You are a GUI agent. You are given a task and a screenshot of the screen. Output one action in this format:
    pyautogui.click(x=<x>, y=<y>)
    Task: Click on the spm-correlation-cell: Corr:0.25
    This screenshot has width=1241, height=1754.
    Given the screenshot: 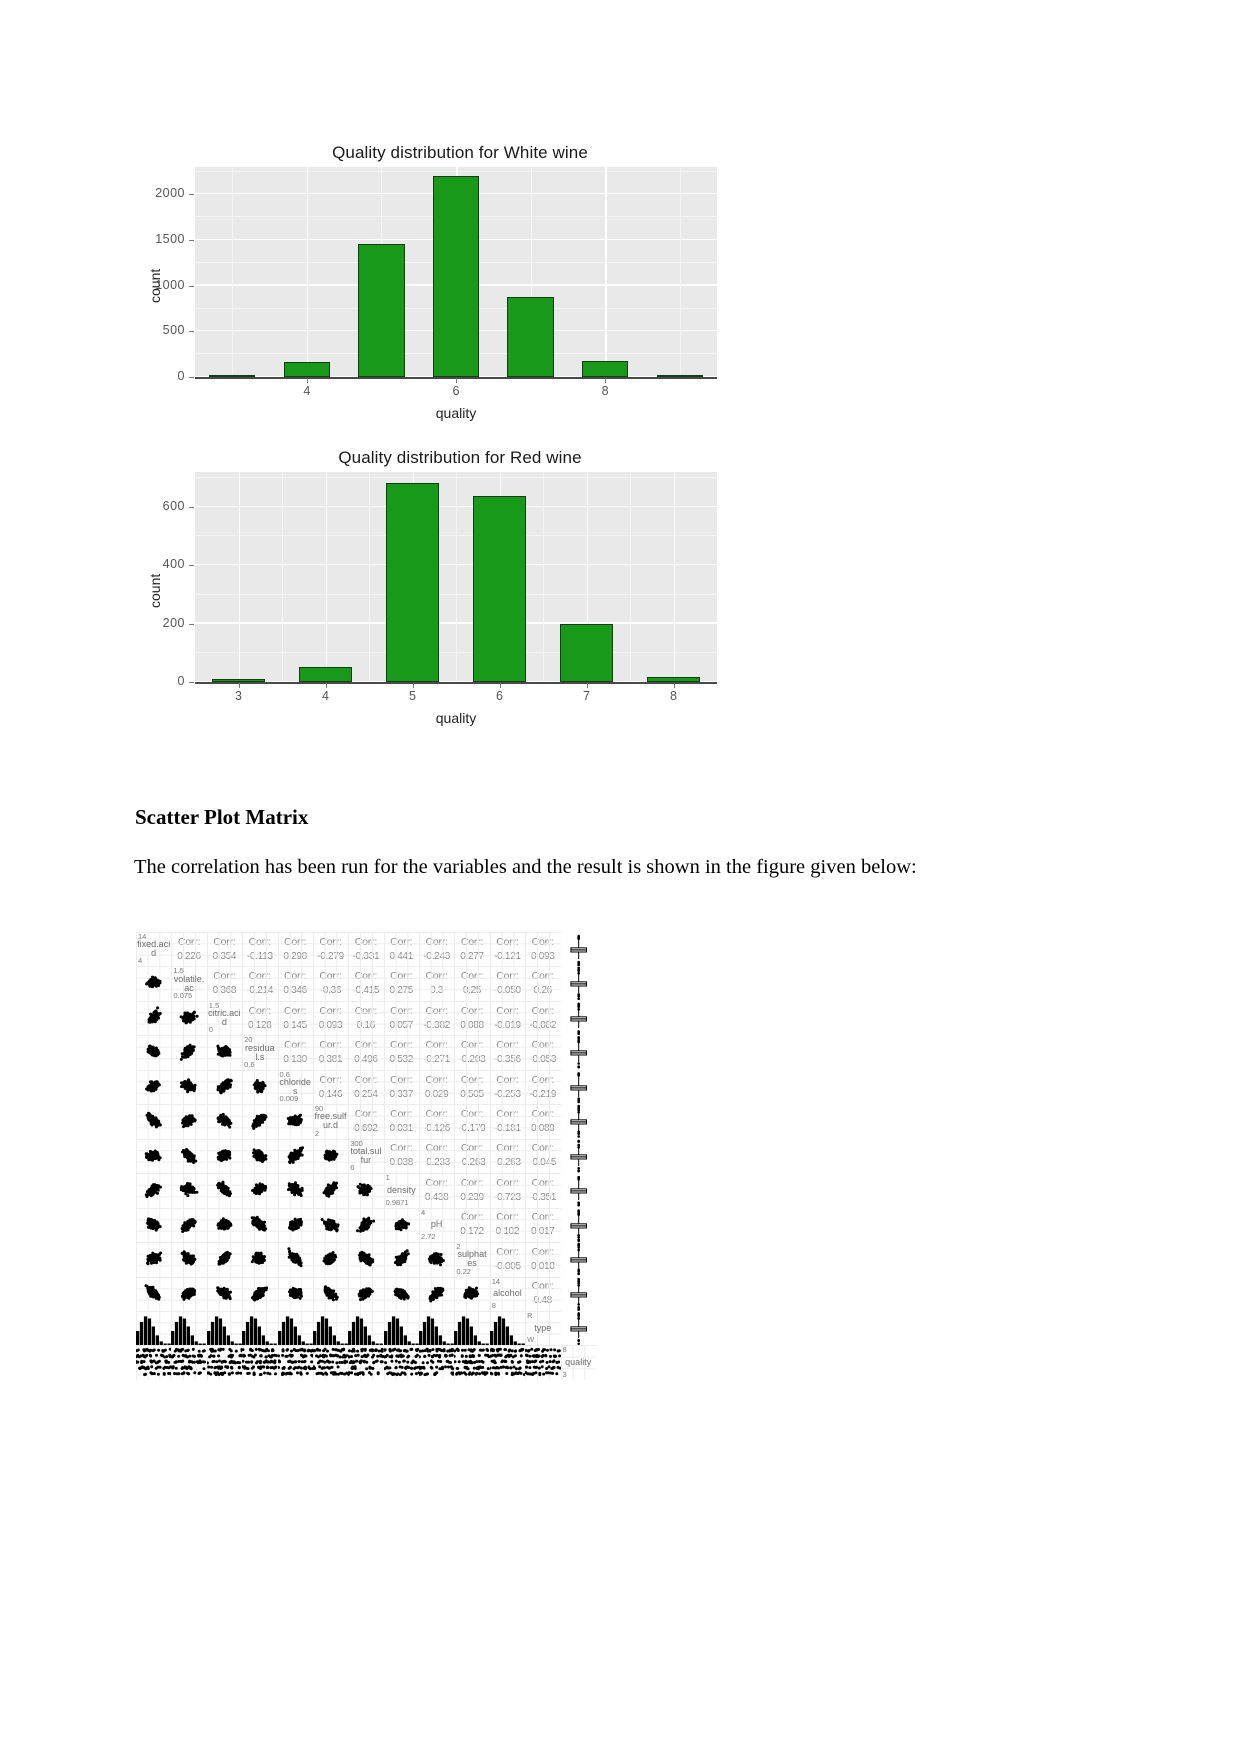 What is the action you would take?
    pyautogui.click(x=472, y=983)
    